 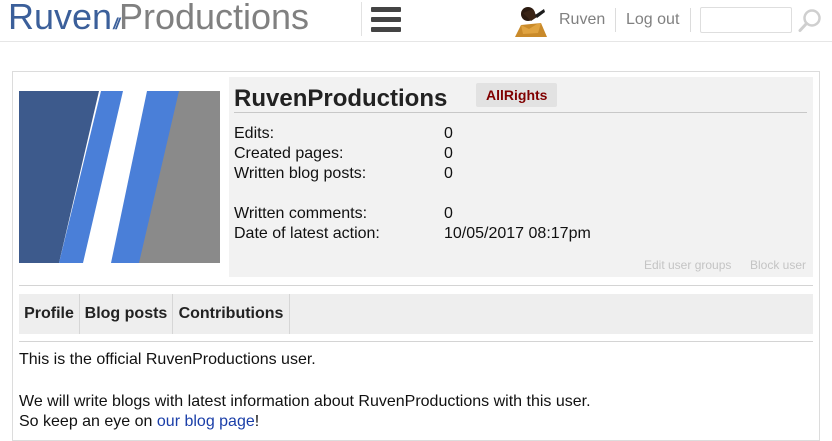 I want to click on rights-badge: AllRights, so click(x=517, y=95).